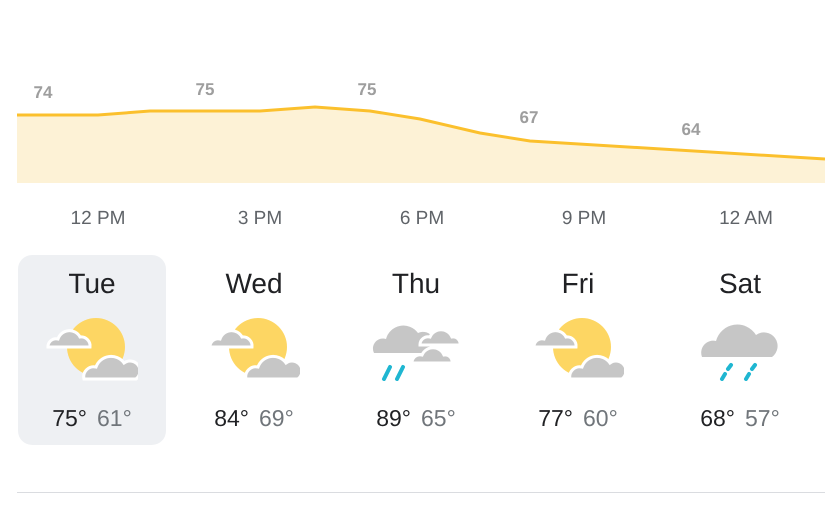 The width and height of the screenshot is (825, 529). Describe the element at coordinates (740, 284) in the screenshot. I see `day-name: Sat` at that location.